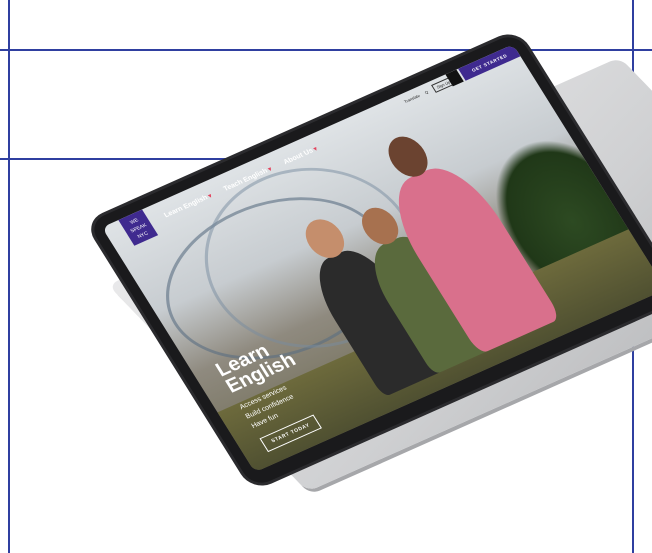  I want to click on search-icon: Q, so click(427, 92).